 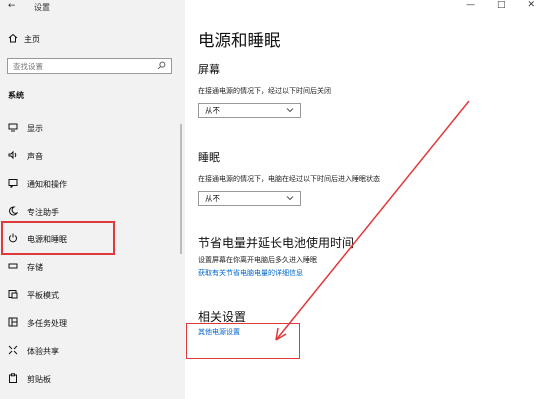 What do you see at coordinates (28, 66) in the screenshot?
I see `search-placeholder: 查找设置` at bounding box center [28, 66].